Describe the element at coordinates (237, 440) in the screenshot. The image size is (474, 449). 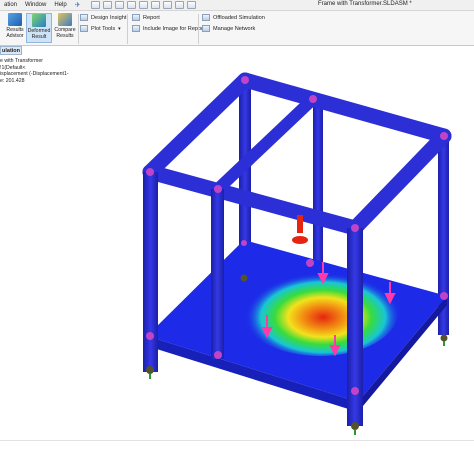
I see `status-divider` at that location.